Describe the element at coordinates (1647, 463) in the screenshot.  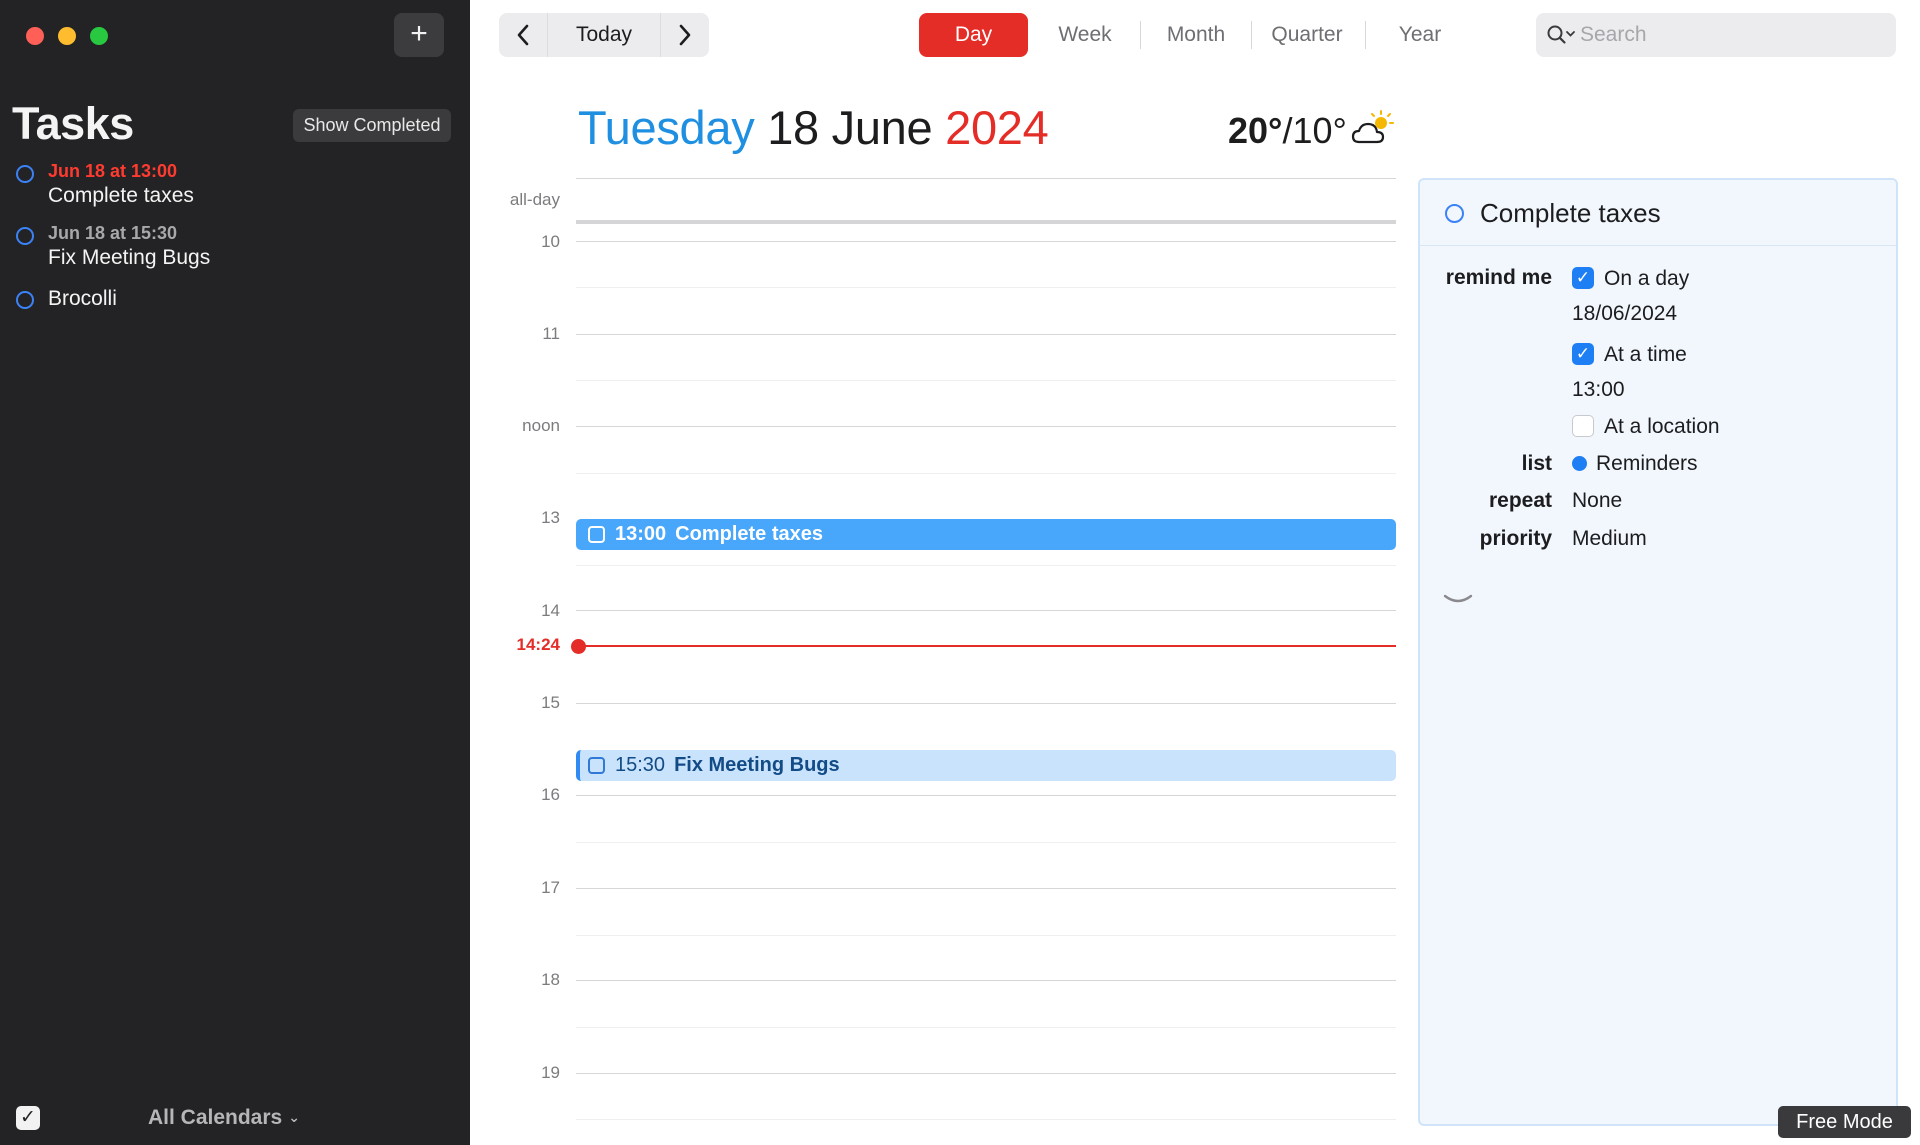
I see `list-name: Reminders` at that location.